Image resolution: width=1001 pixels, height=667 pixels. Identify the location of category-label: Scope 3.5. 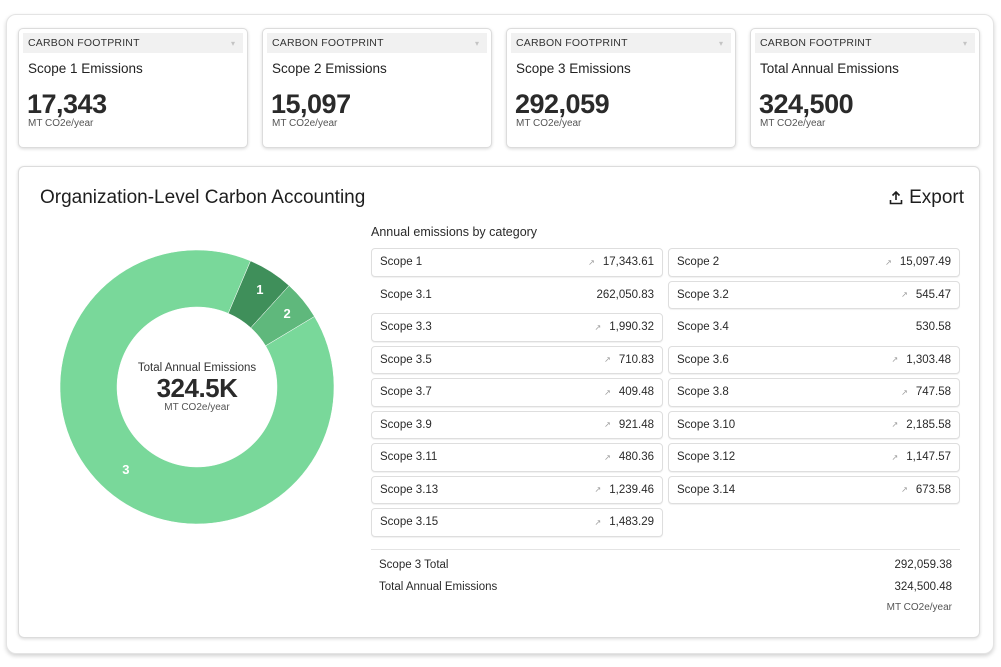
(406, 359).